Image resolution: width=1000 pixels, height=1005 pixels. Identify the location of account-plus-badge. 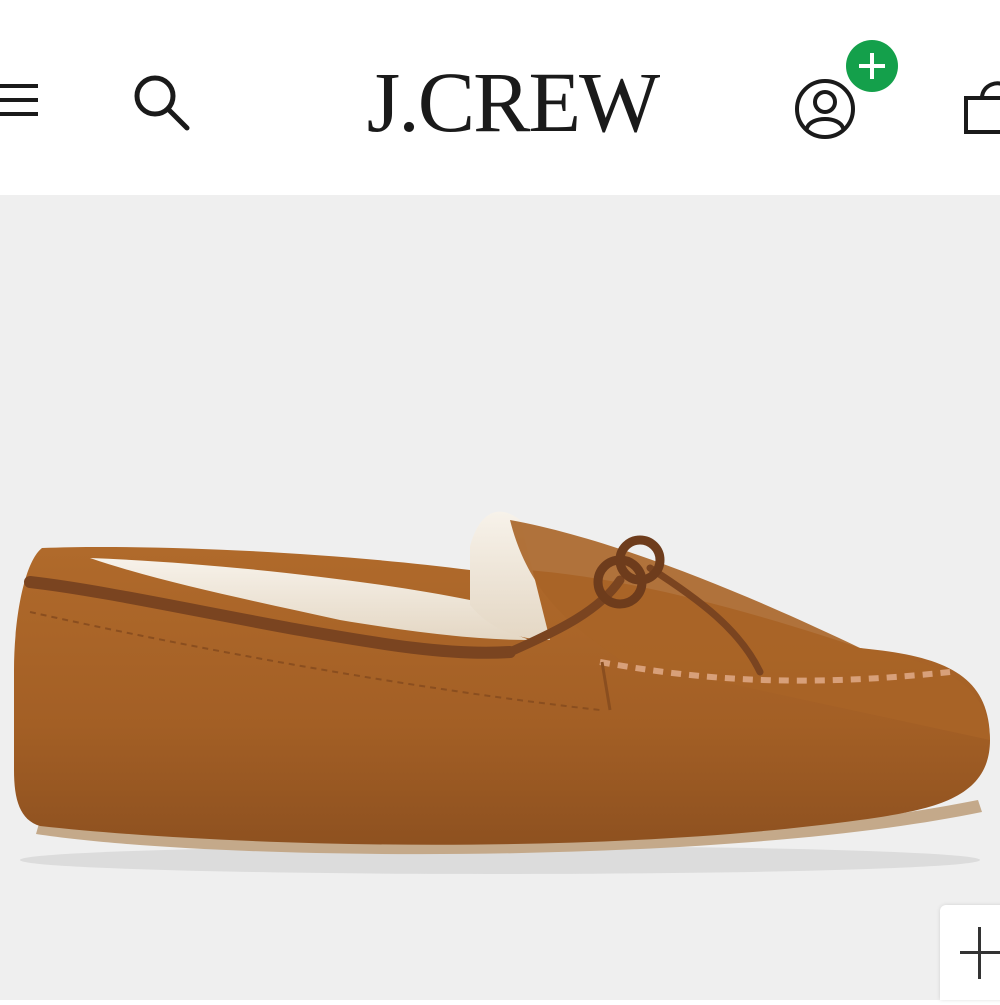
(872, 66).